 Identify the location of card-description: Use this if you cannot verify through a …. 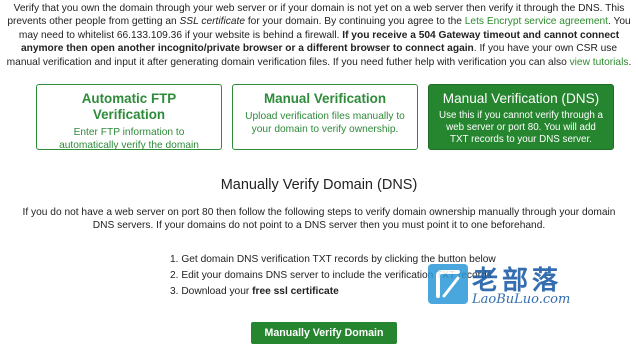
(521, 127).